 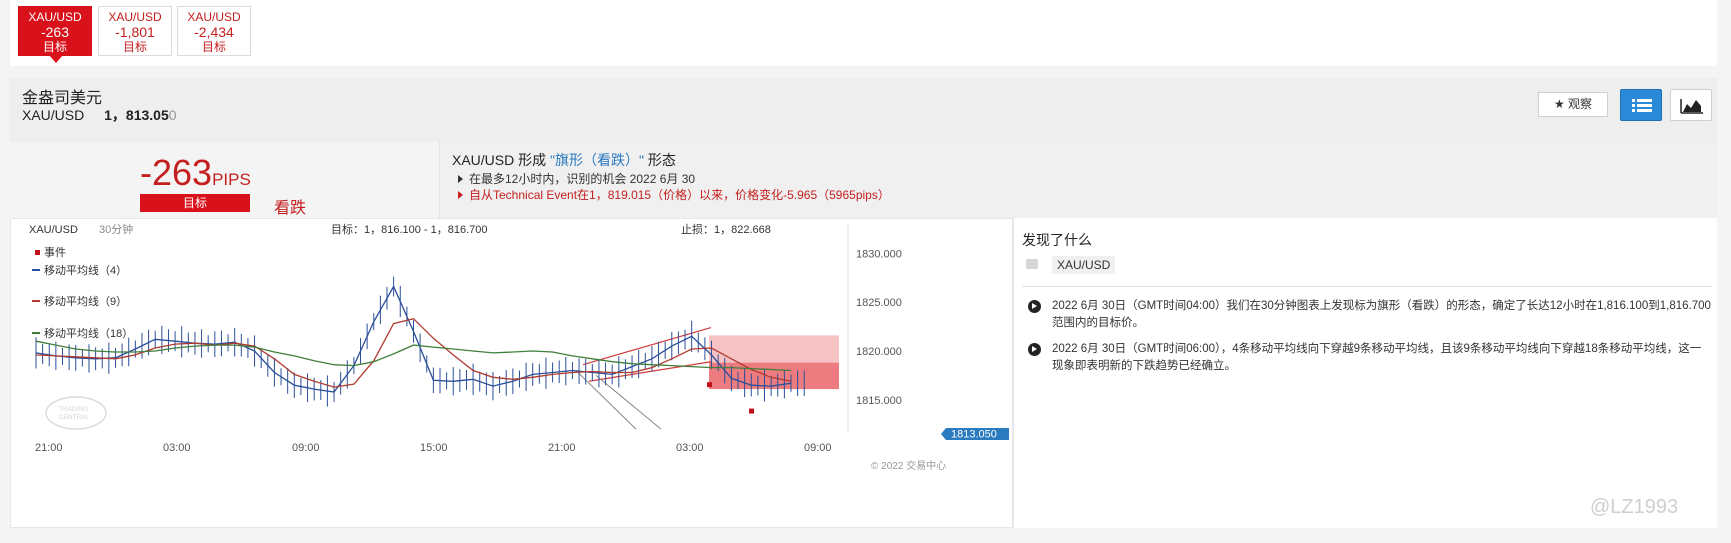 I want to click on tab-alert-1: XAU/USD -263 目标, so click(x=55, y=34).